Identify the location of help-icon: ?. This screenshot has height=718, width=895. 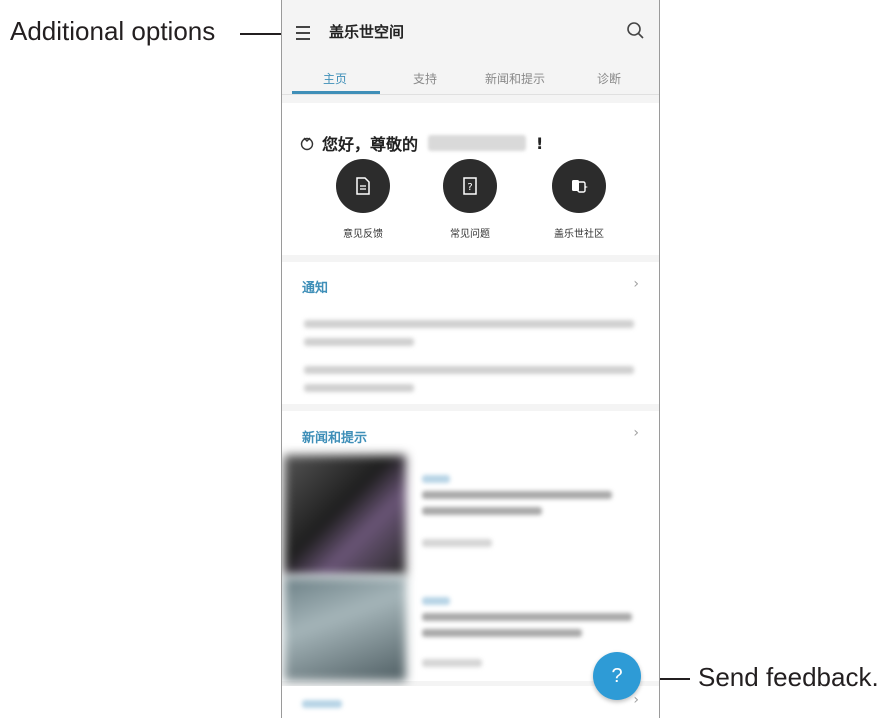
(617, 675).